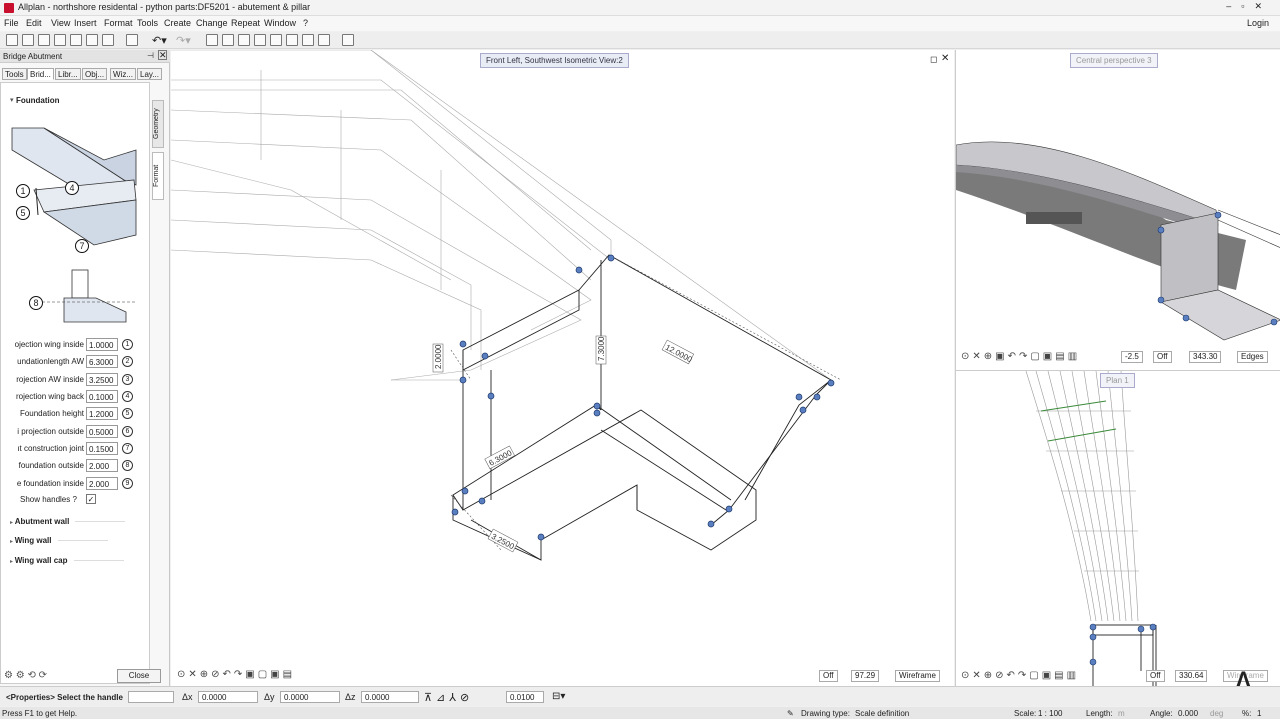  What do you see at coordinates (38, 100) in the screenshot?
I see `section-foundation: Foundation` at bounding box center [38, 100].